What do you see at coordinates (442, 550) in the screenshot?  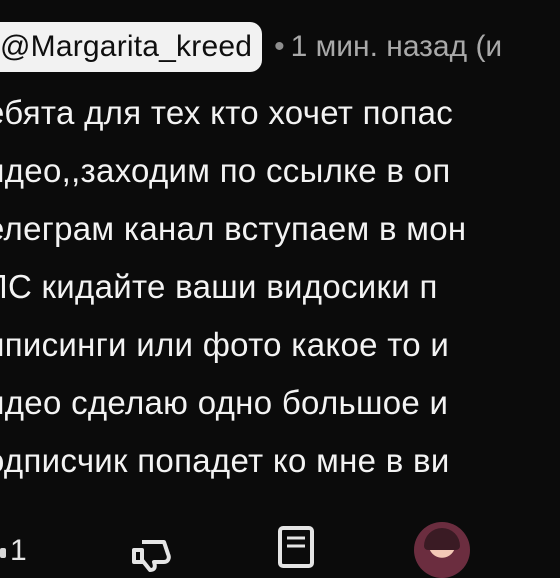 I see `author-avatar` at bounding box center [442, 550].